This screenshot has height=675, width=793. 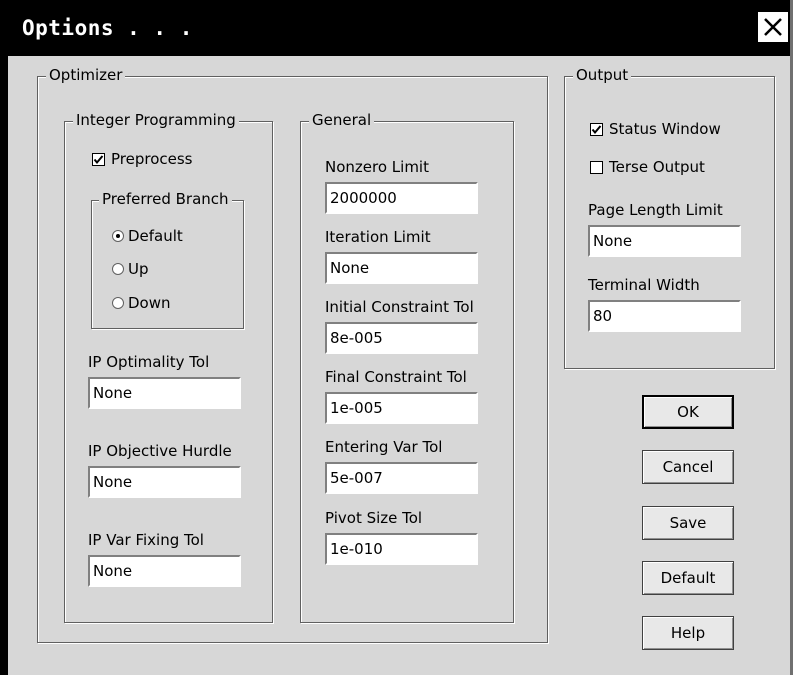 What do you see at coordinates (399, 28) in the screenshot?
I see `title-bar: Options . . .` at bounding box center [399, 28].